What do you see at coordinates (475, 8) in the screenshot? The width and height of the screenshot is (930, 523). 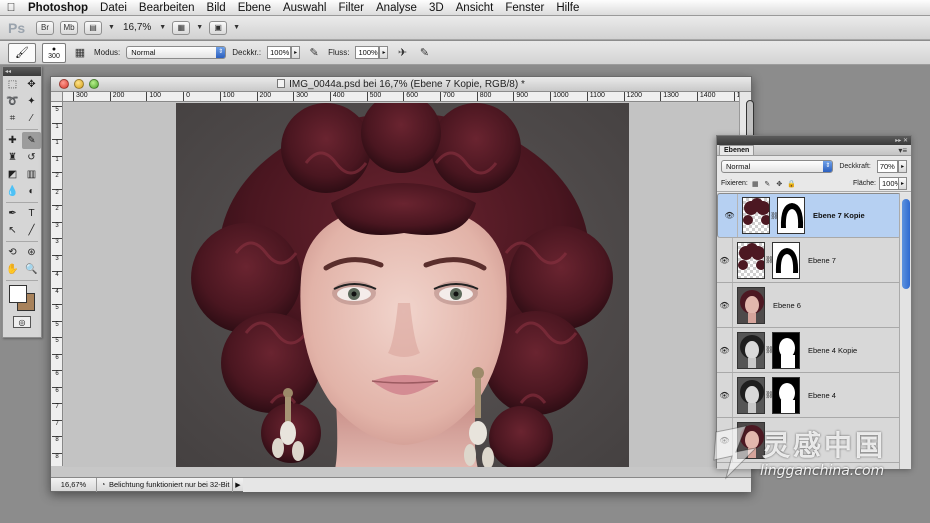 I see `menu-ansicht: Ansicht` at bounding box center [475, 8].